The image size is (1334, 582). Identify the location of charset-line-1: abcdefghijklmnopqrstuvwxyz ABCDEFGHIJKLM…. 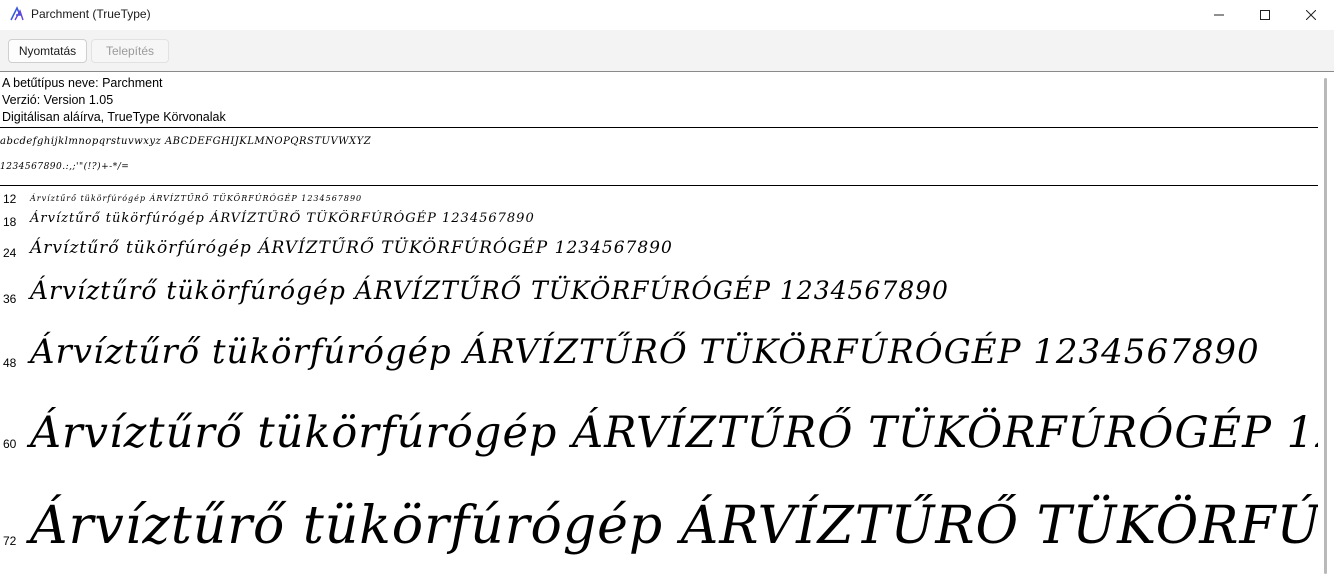
(186, 141).